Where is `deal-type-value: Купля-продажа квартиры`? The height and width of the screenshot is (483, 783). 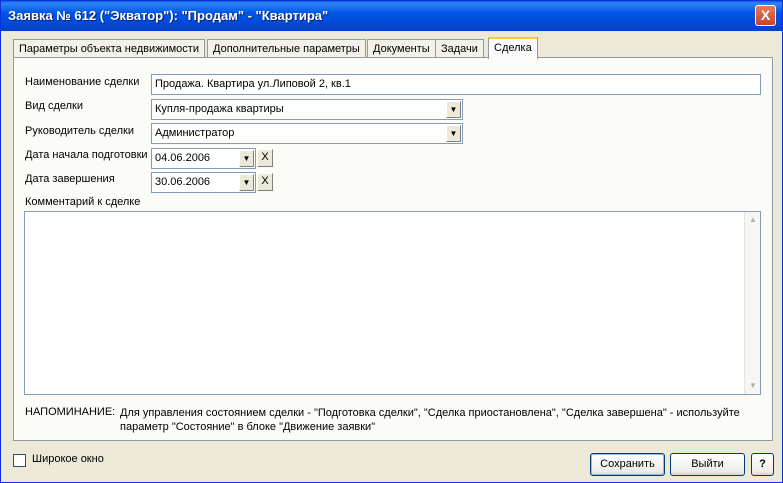 deal-type-value: Купля-продажа квартиры is located at coordinates (219, 109).